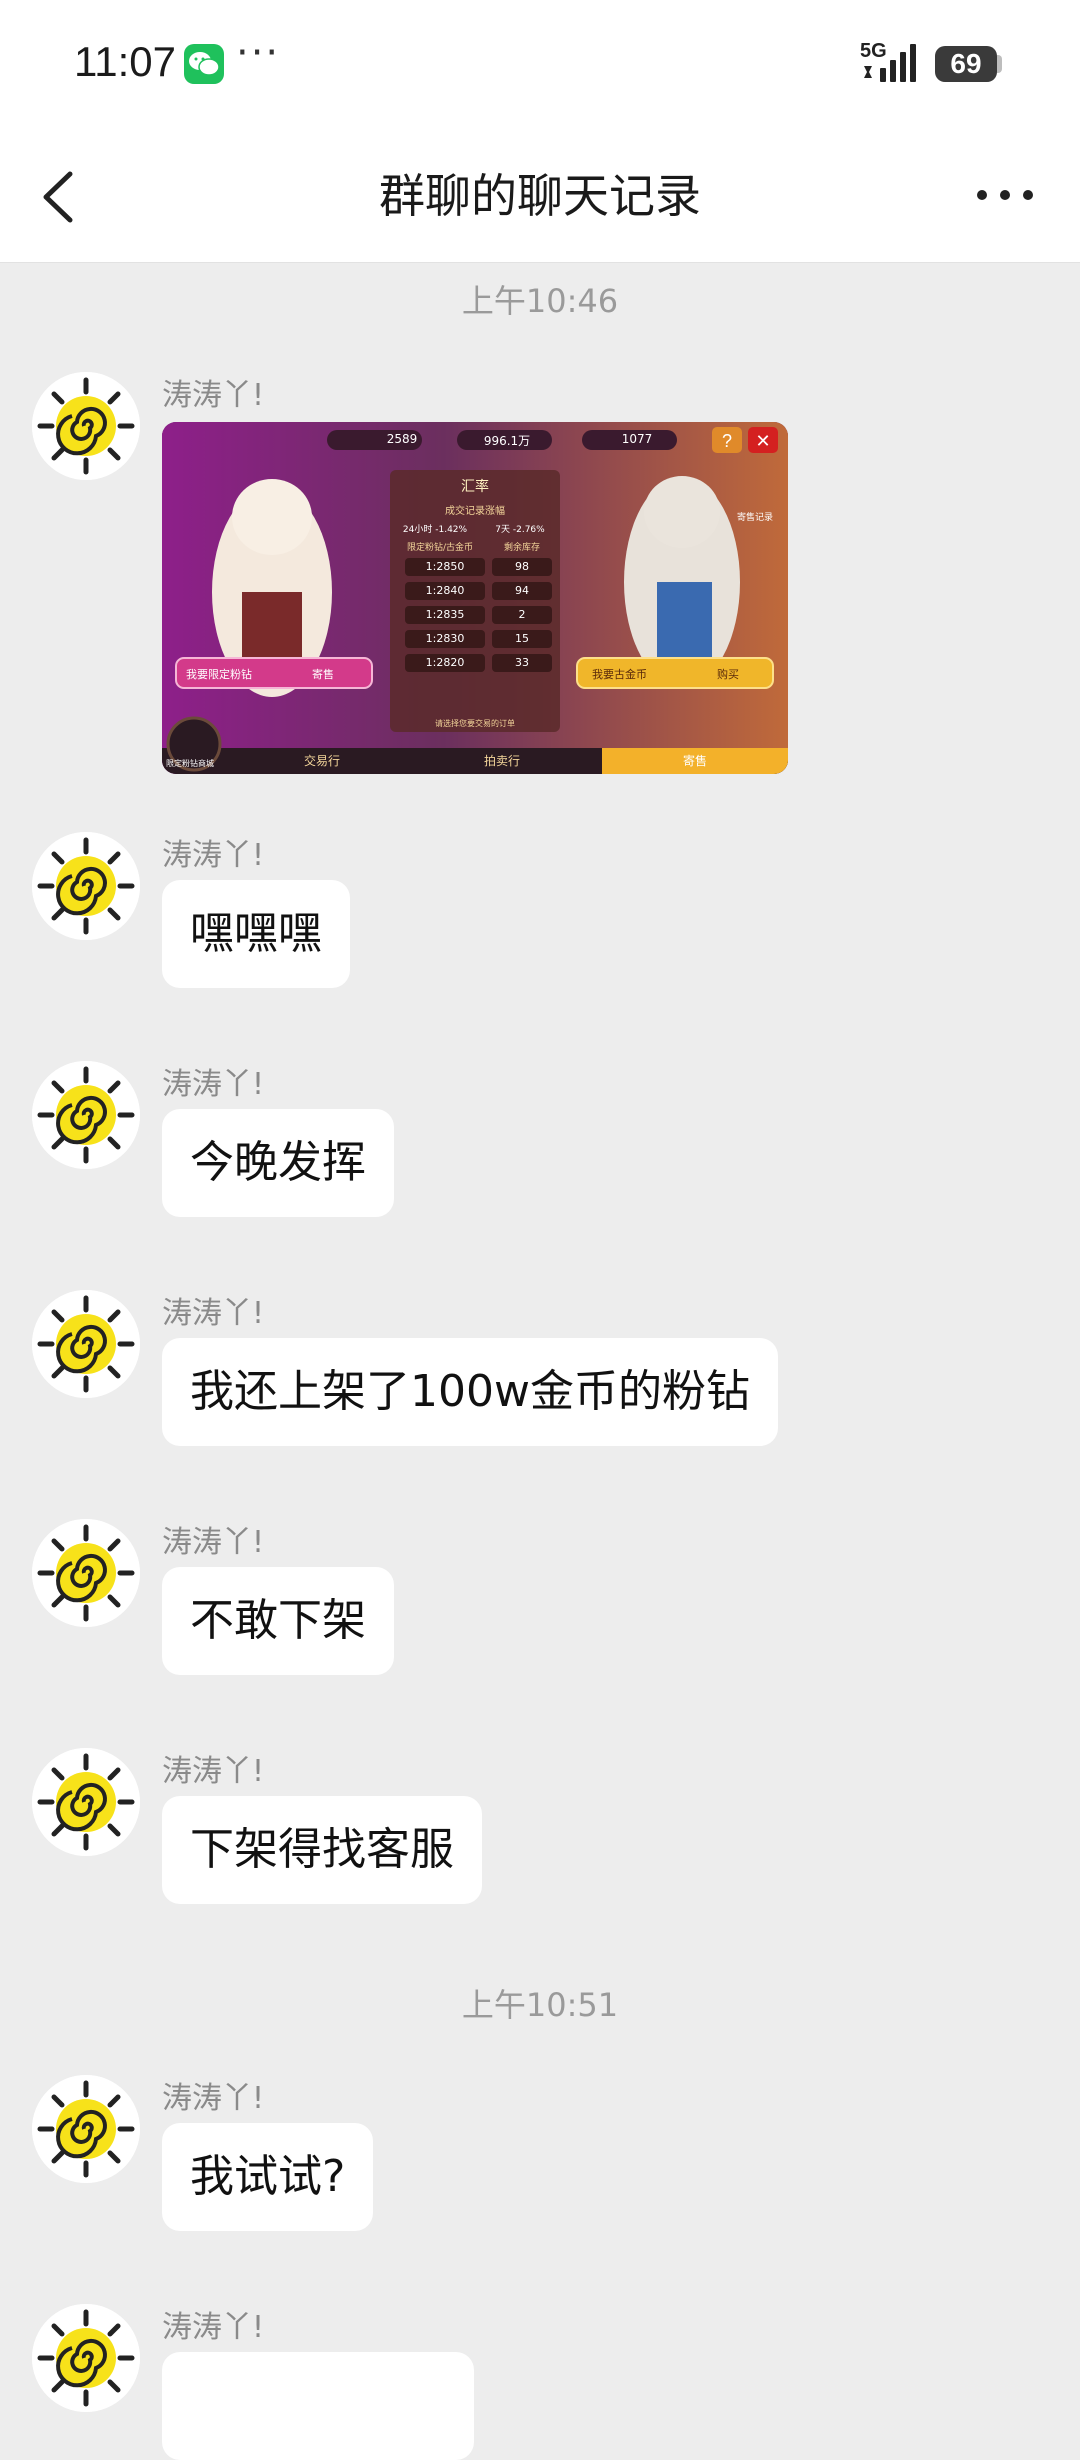 Image resolution: width=1080 pixels, height=2460 pixels. I want to click on page-title: 群聊的聊天记录, so click(540, 196).